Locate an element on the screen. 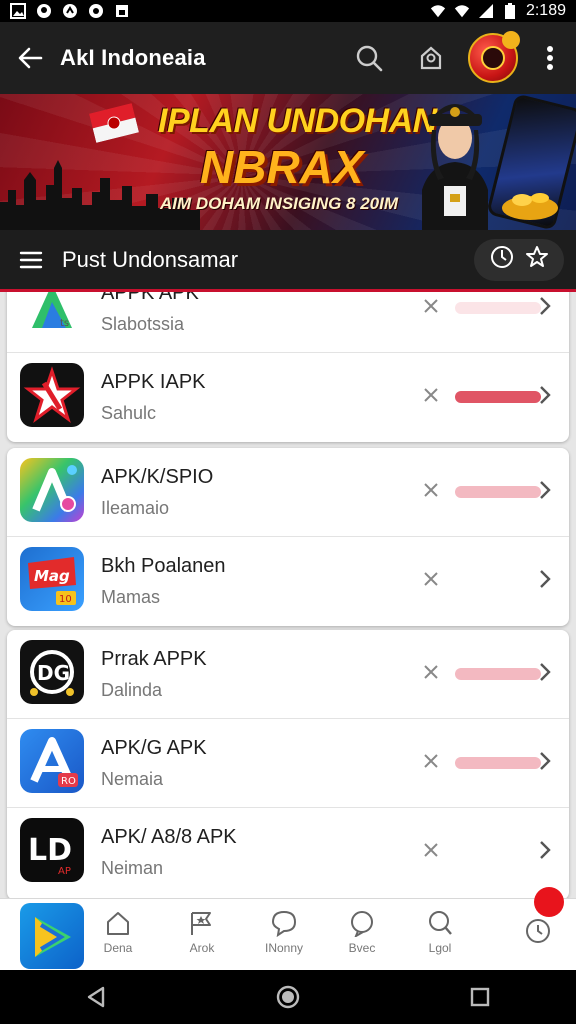 The height and width of the screenshot is (1024, 576). app-subtitle: Sahulc is located at coordinates (129, 413).